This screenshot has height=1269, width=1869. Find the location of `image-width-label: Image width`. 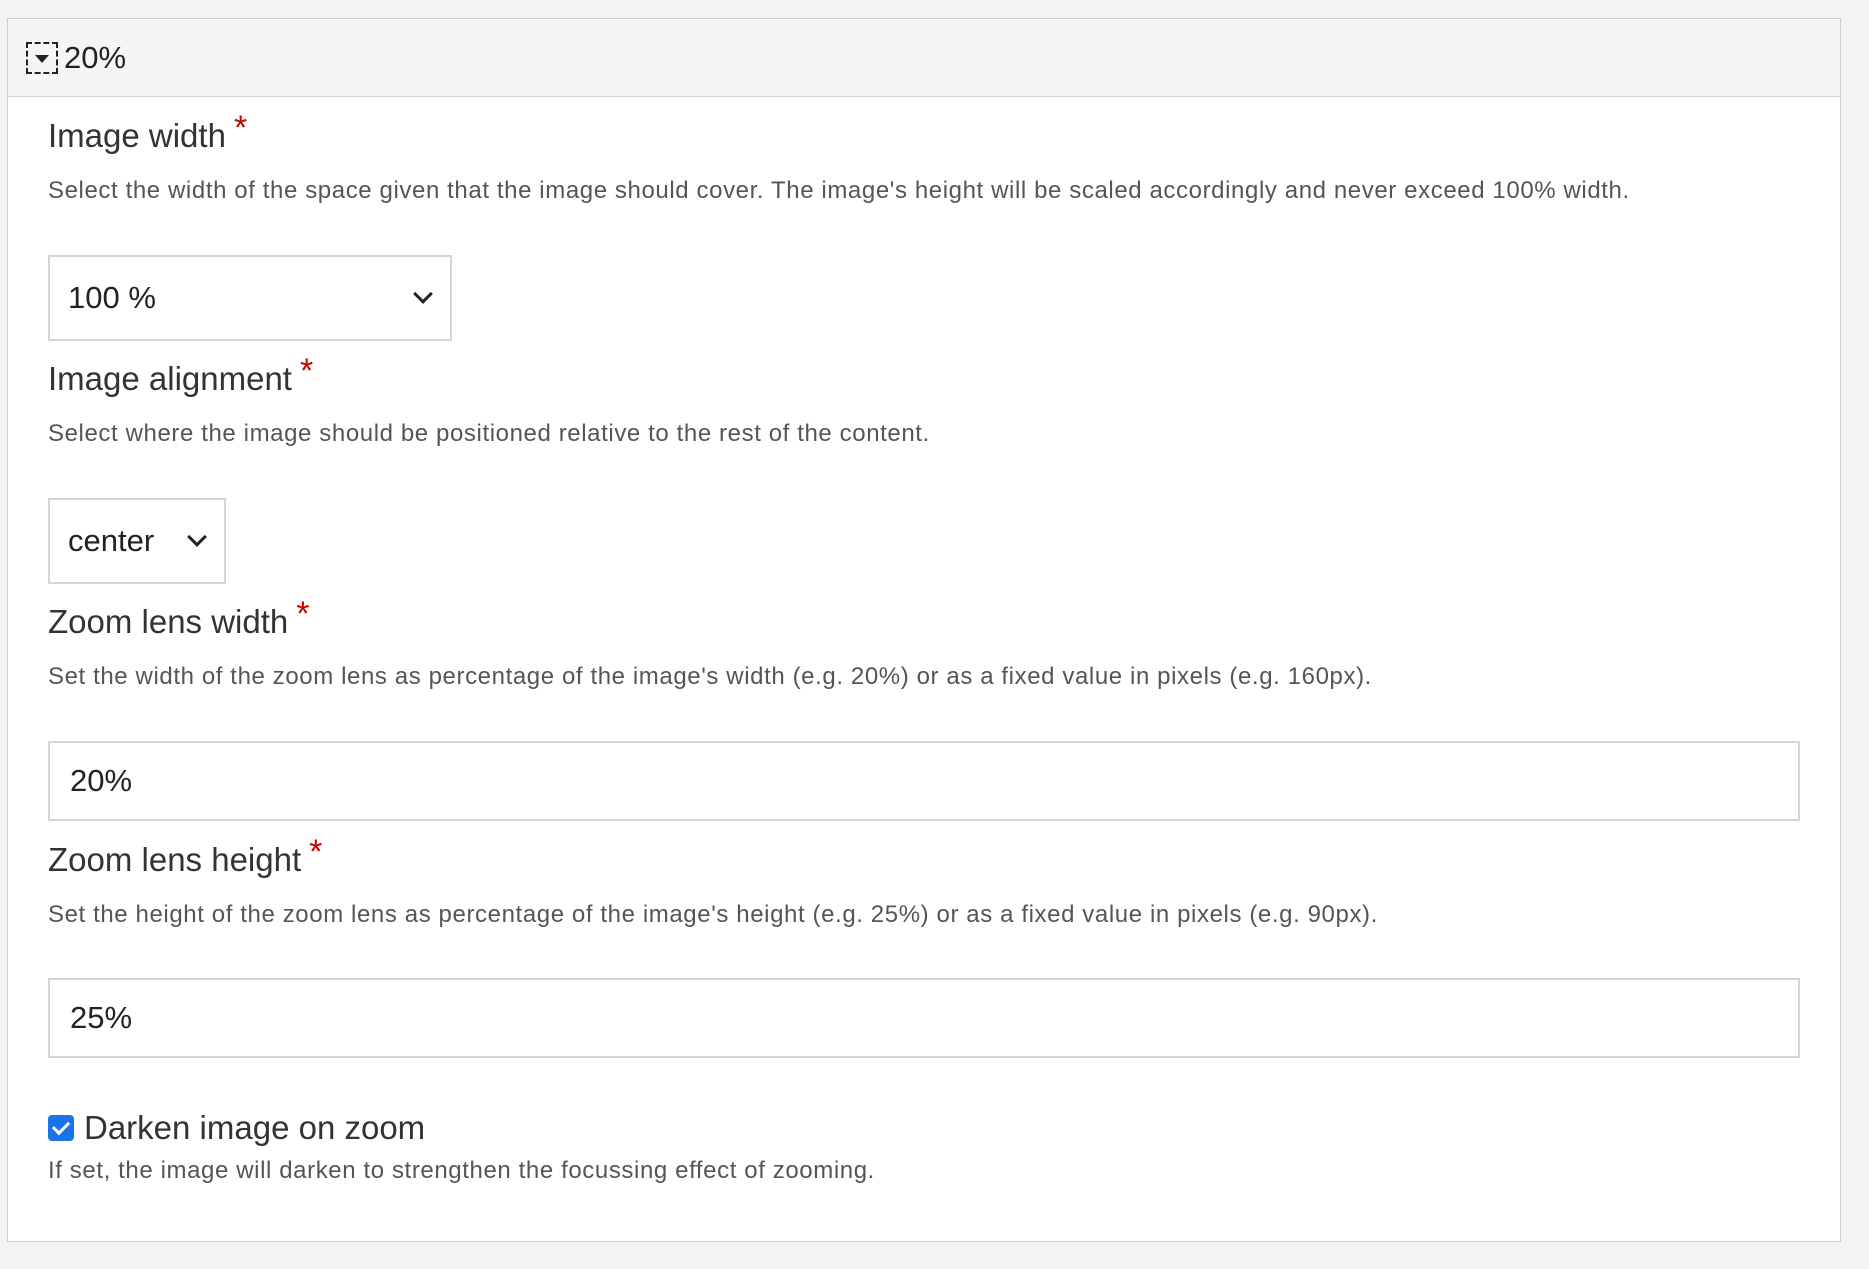

image-width-label: Image width is located at coordinates (137, 135).